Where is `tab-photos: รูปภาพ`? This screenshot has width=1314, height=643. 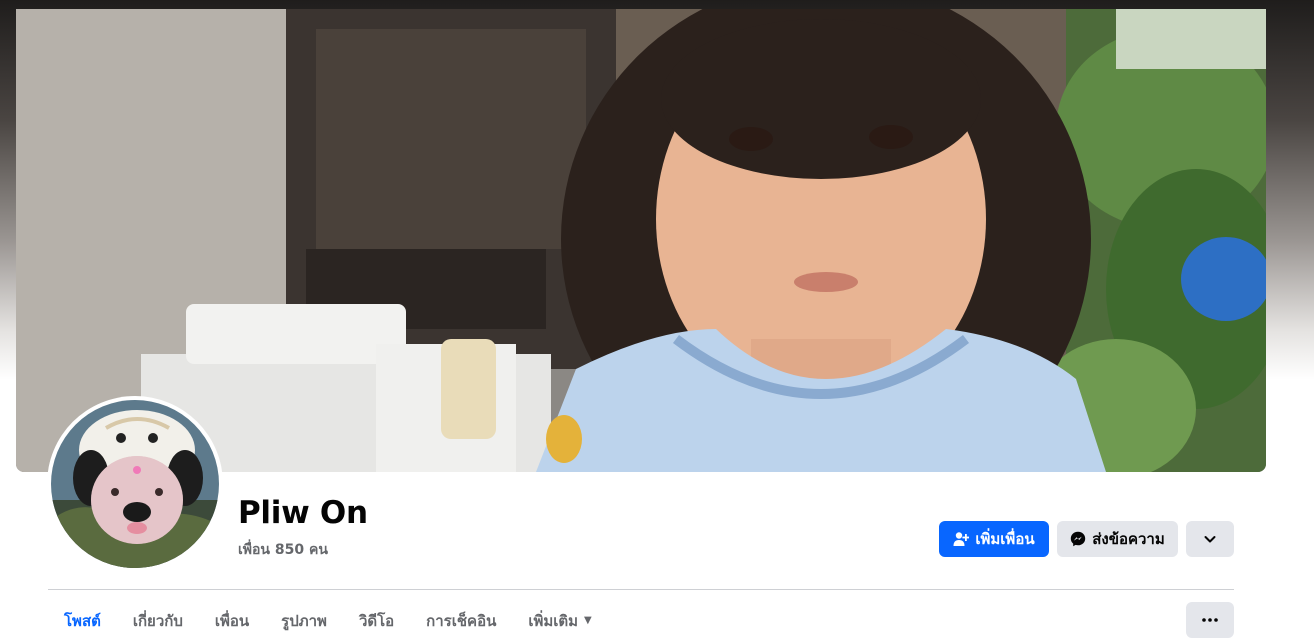 tab-photos: รูปภาพ is located at coordinates (304, 620).